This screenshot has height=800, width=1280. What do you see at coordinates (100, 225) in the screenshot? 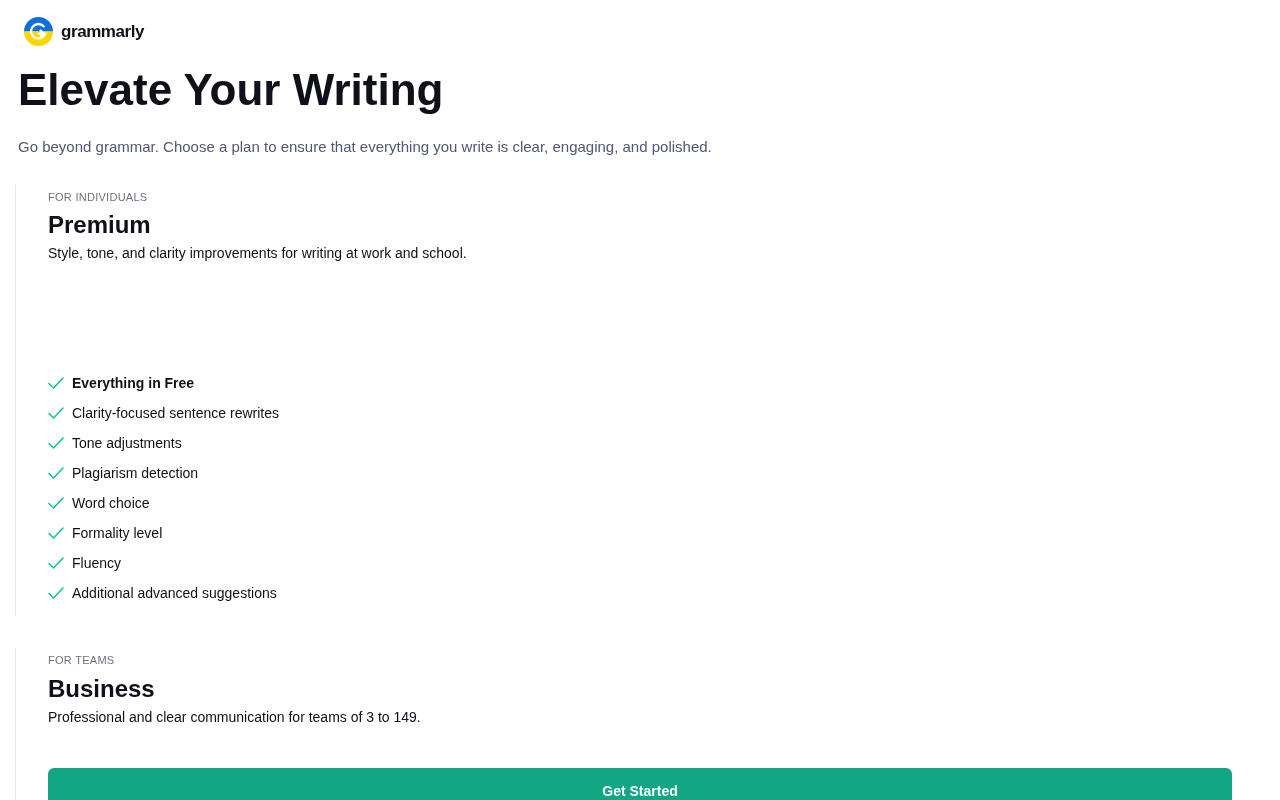
I see `plan-title: Premium` at bounding box center [100, 225].